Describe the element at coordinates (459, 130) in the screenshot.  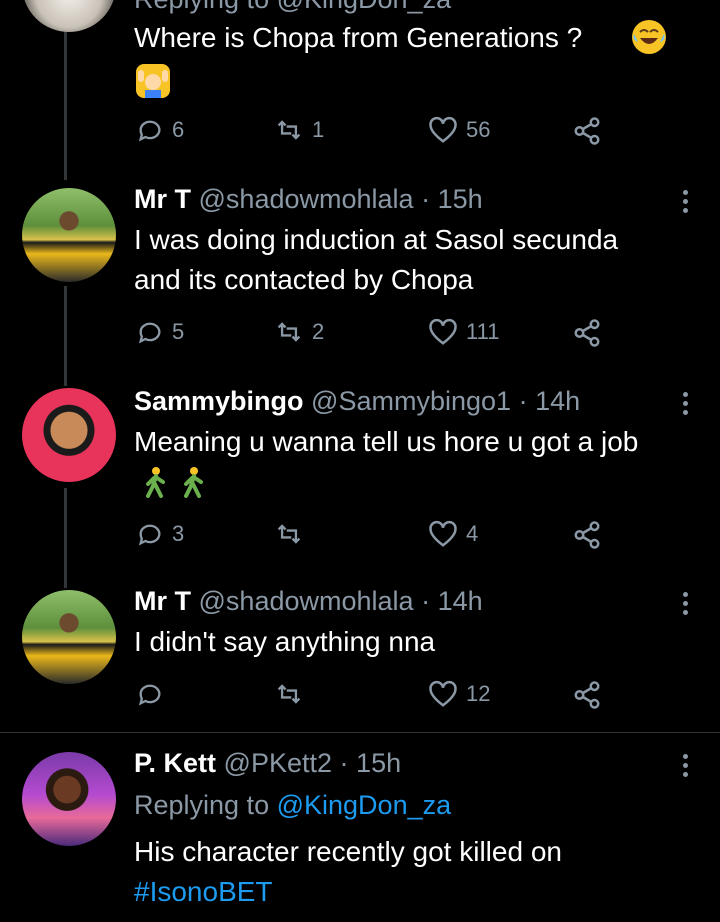
I see `like-button: 56` at that location.